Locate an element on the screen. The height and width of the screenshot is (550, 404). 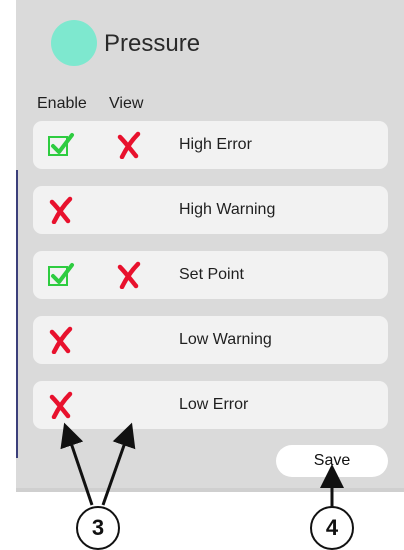
callout-number-4: 4 is located at coordinates (332, 528).